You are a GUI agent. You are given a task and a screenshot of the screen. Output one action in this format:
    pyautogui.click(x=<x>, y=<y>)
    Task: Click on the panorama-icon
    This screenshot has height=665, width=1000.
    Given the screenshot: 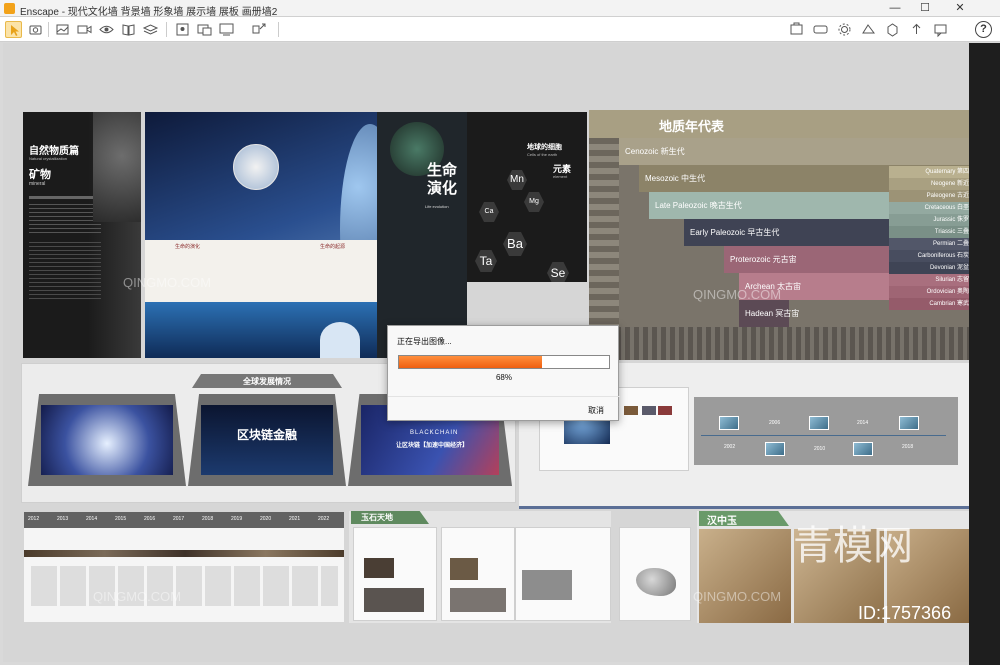 What is the action you would take?
    pyautogui.click(x=258, y=29)
    